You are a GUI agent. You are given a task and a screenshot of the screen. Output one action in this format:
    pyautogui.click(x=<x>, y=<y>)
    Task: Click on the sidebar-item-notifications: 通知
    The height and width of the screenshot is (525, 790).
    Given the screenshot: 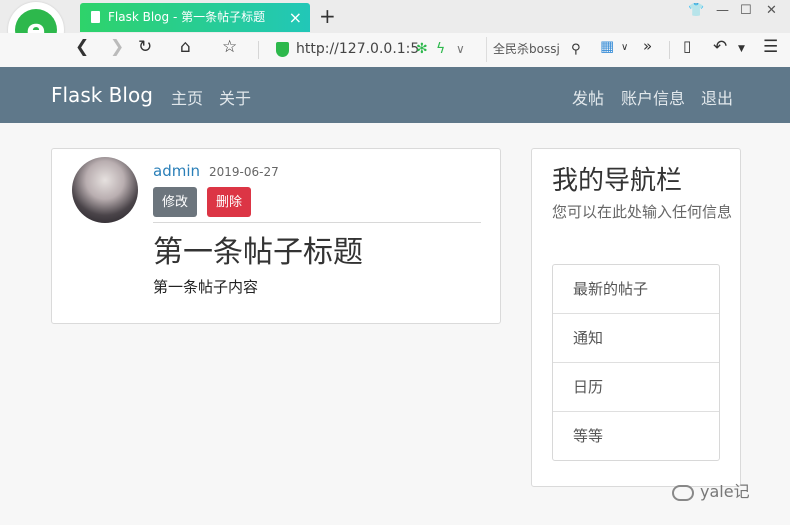 What is the action you would take?
    pyautogui.click(x=636, y=338)
    